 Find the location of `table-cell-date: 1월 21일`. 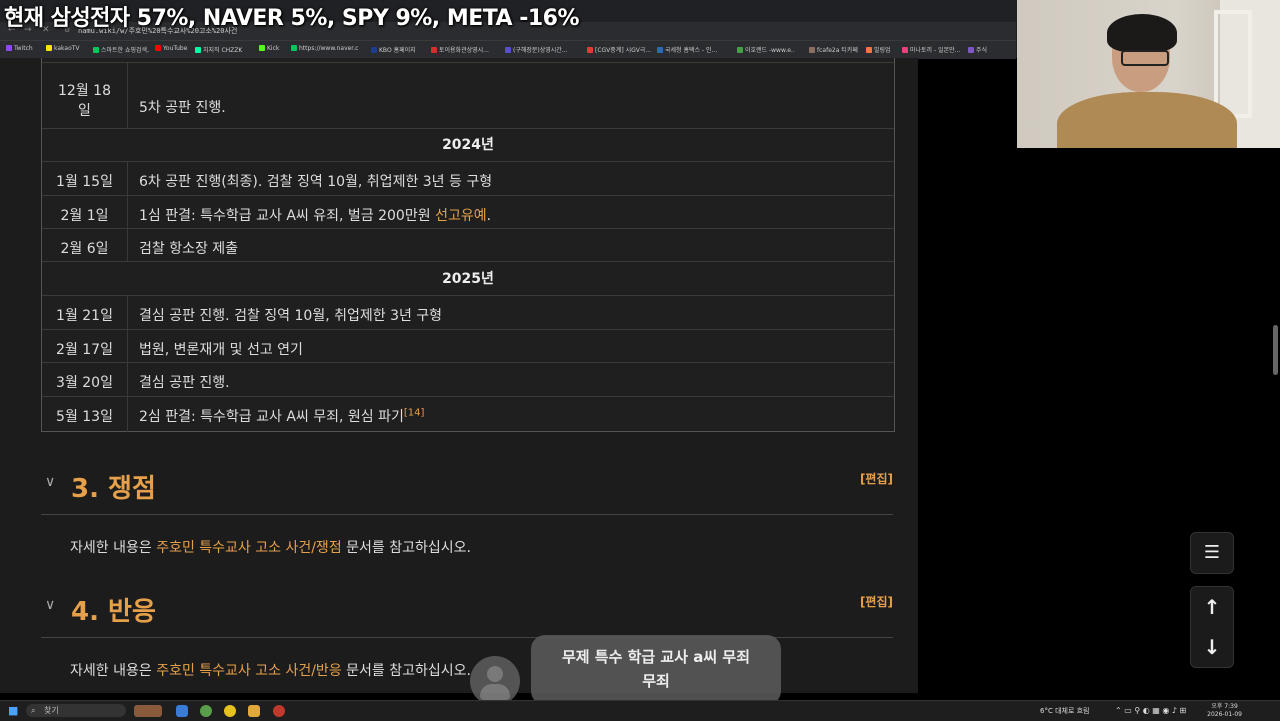

table-cell-date: 1월 21일 is located at coordinates (84, 316).